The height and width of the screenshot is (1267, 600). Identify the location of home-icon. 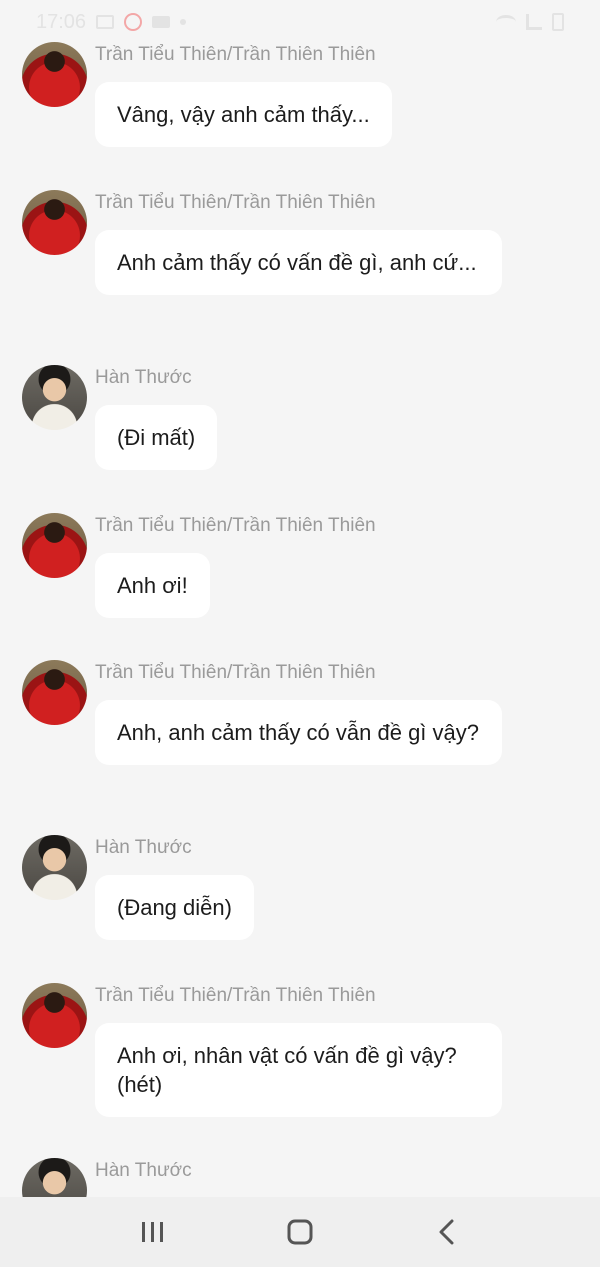
(300, 1232).